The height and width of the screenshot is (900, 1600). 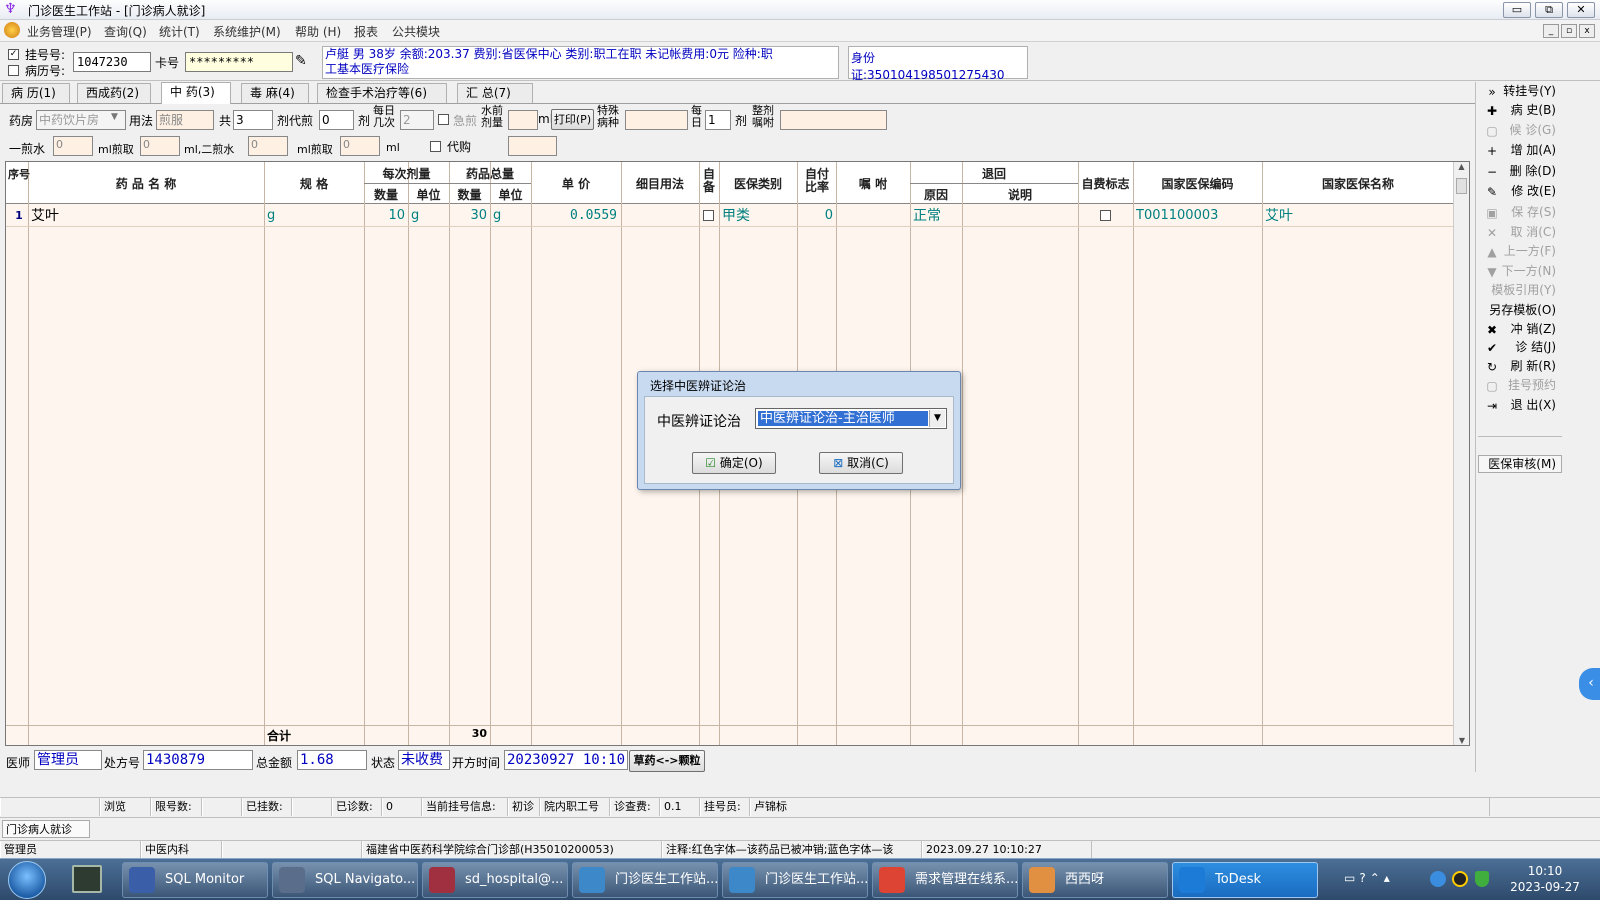 I want to click on qq-icon, so click(x=1460, y=879).